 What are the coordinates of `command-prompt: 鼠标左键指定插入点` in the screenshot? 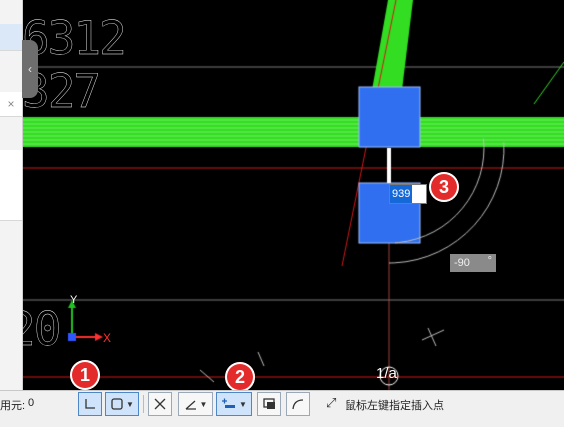 It's located at (394, 406).